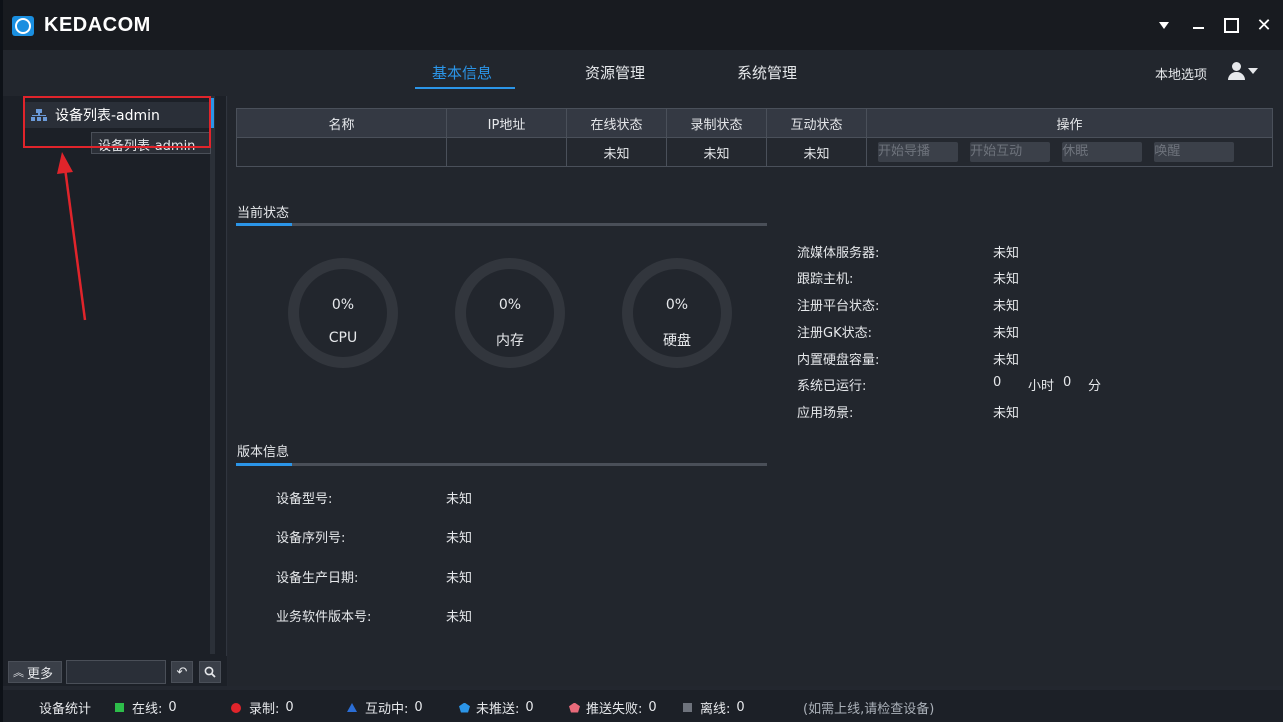 Image resolution: width=1283 pixels, height=722 pixels. What do you see at coordinates (529, 707) in the screenshot?
I see `stat-not-pushed-count: 0` at bounding box center [529, 707].